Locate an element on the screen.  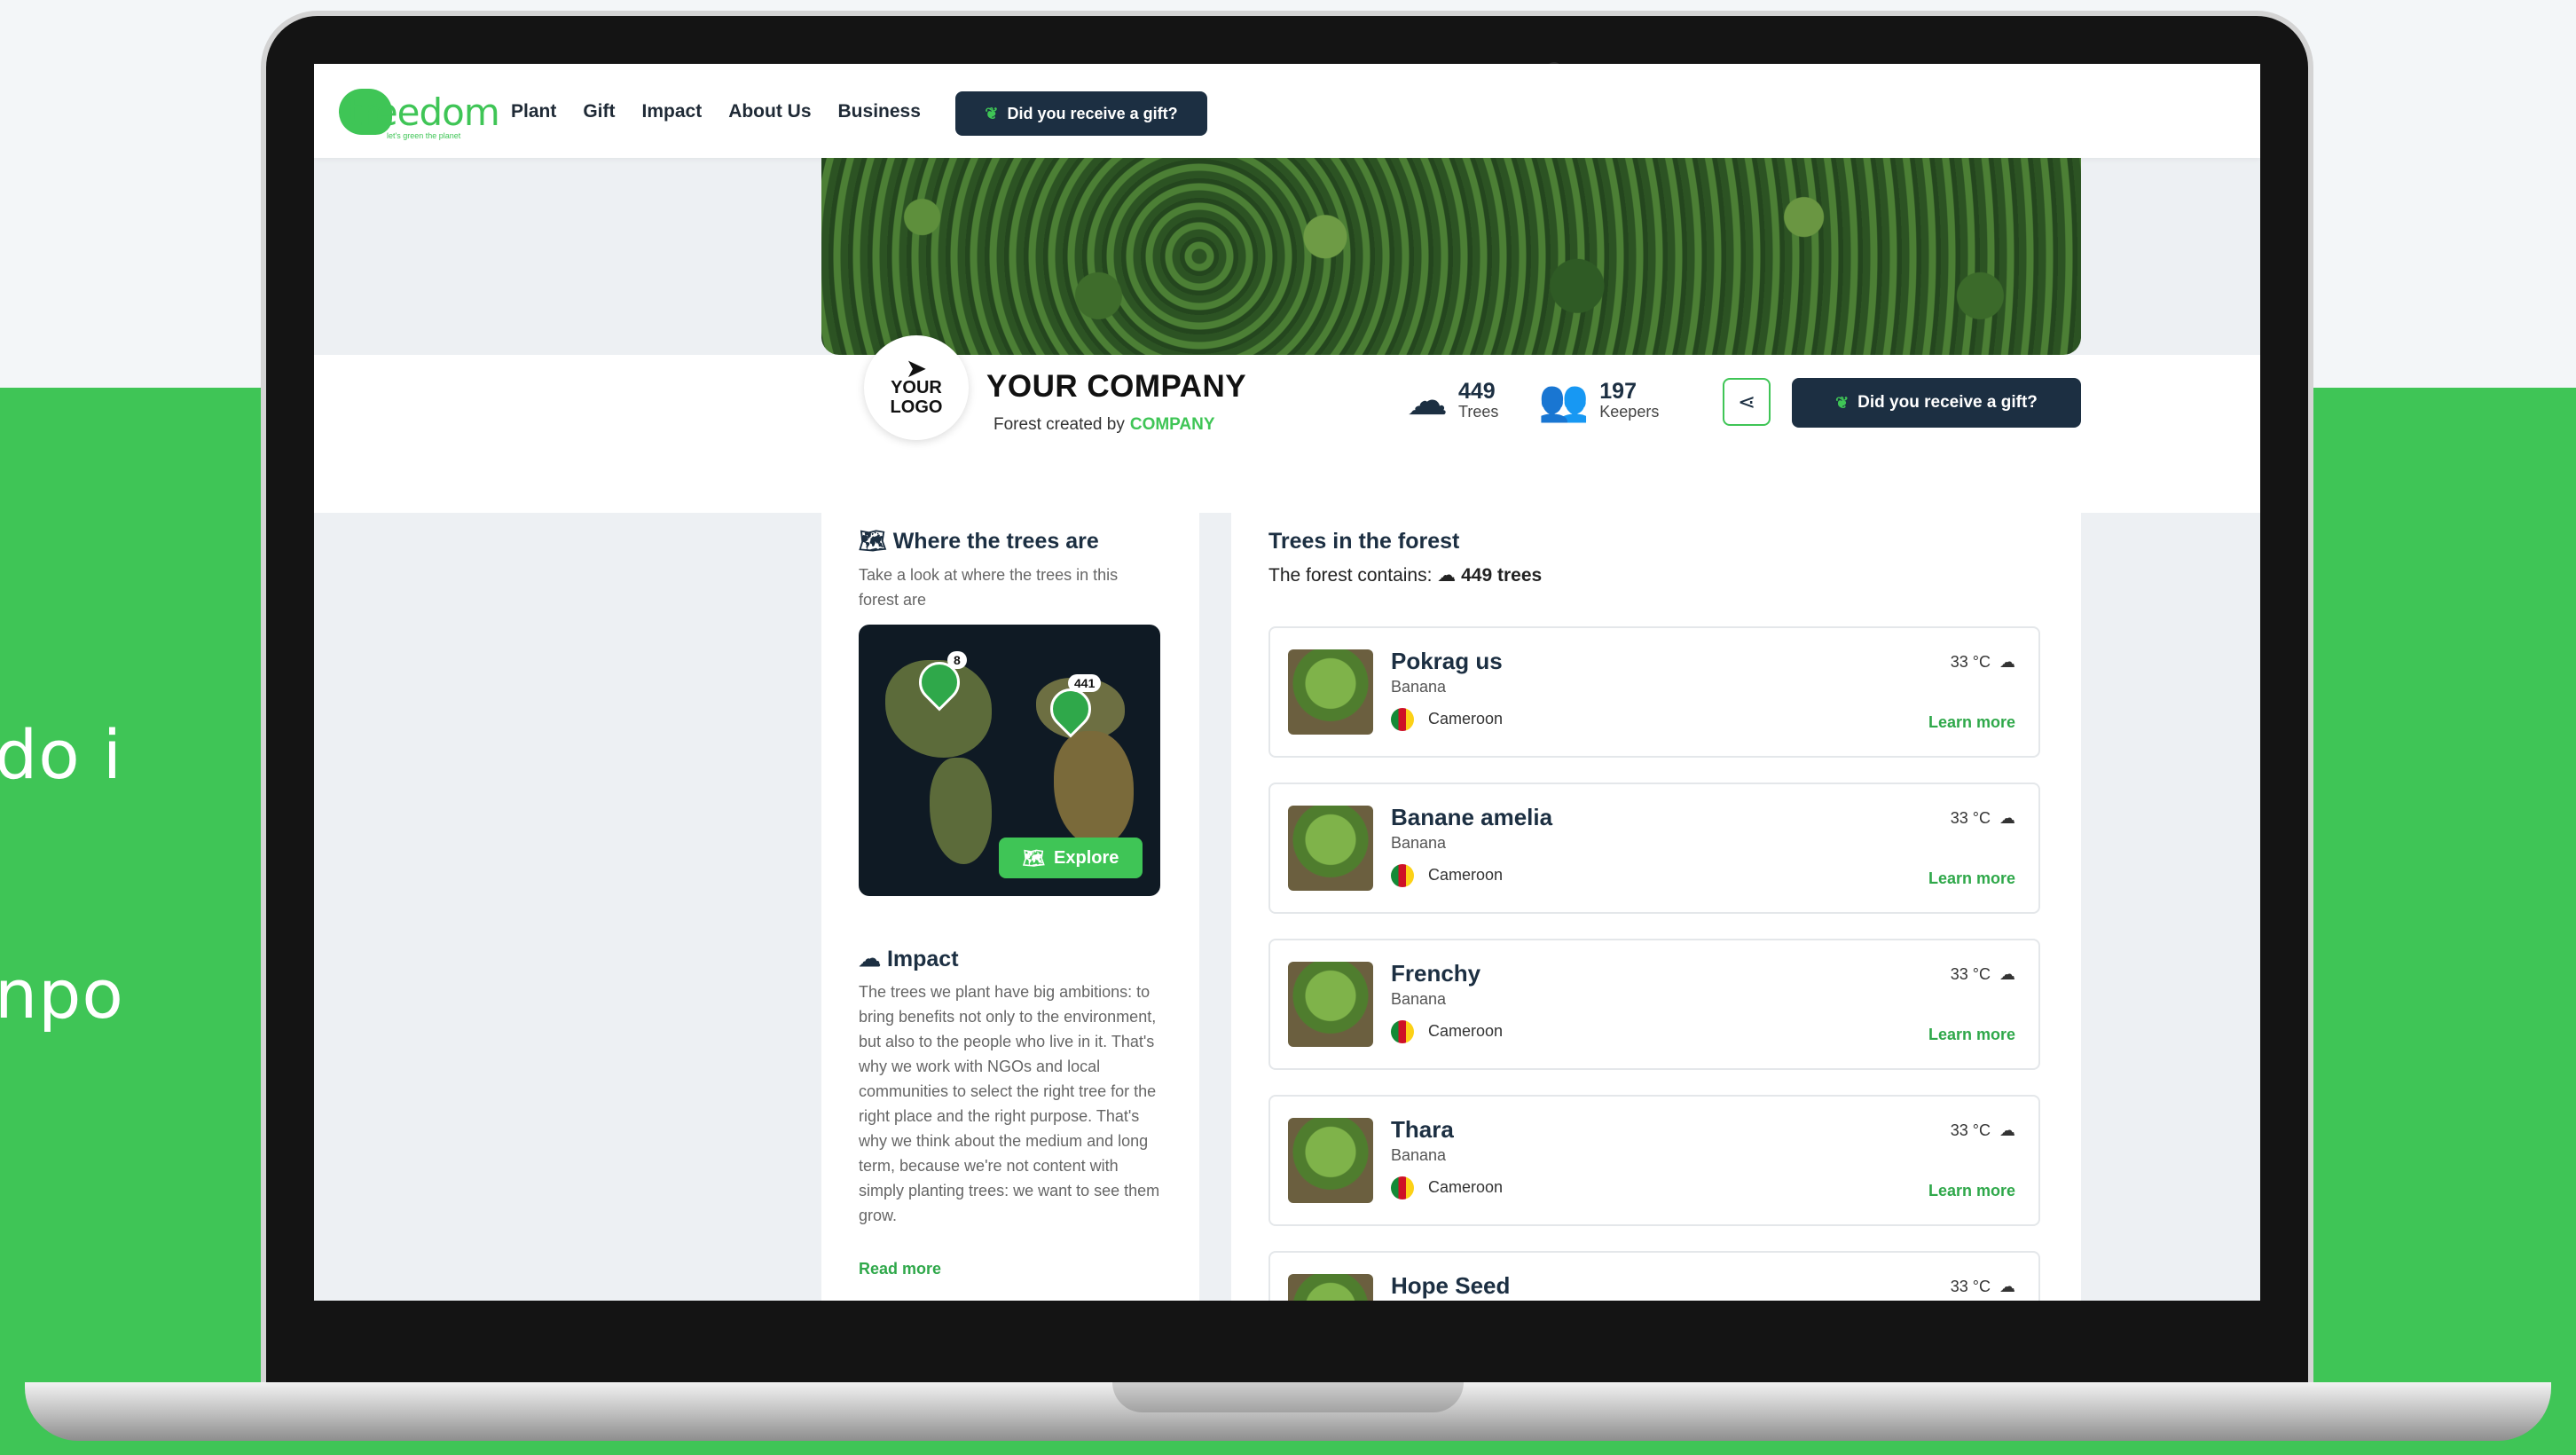
created-by-label: Forest created by is located at coordinates (1059, 424).